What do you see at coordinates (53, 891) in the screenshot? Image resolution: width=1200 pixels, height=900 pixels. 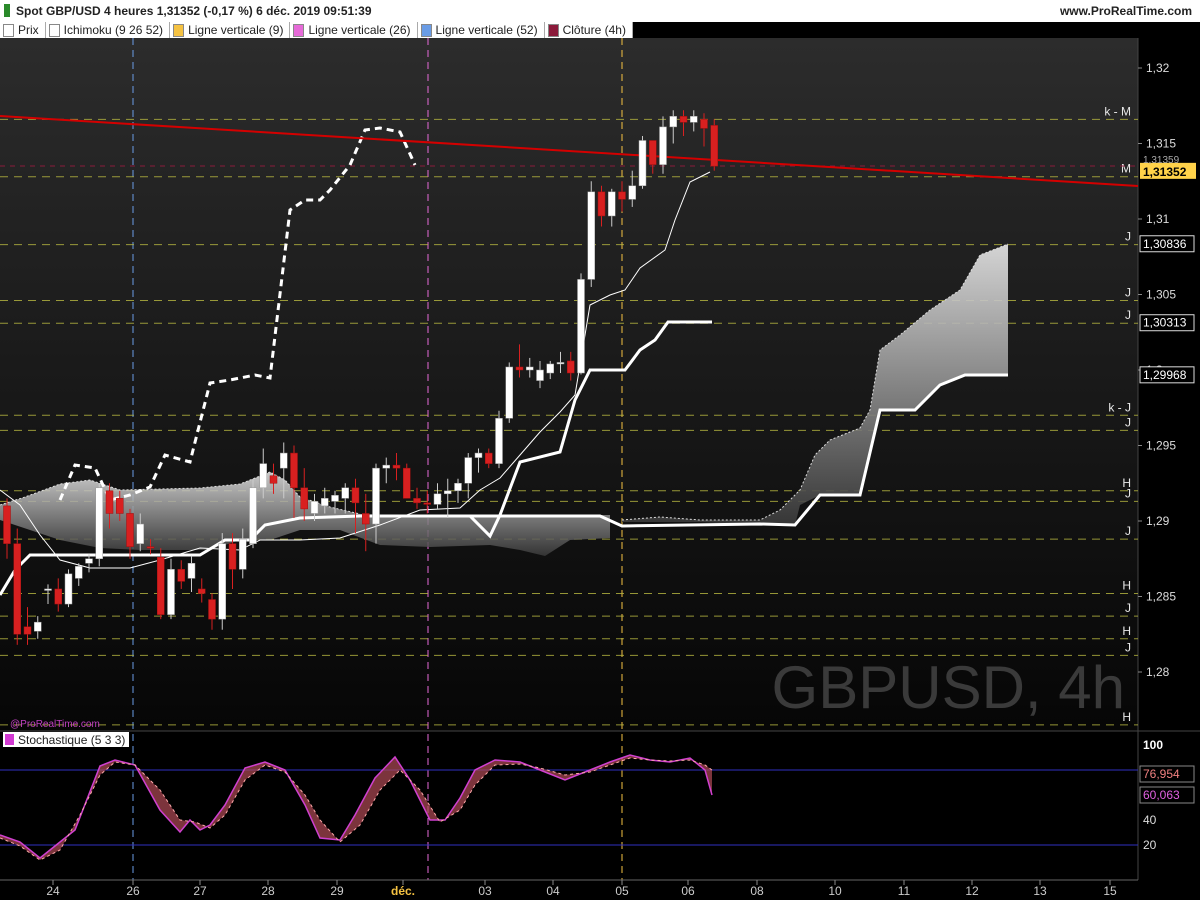 I see `x-tick-label: 24` at bounding box center [53, 891].